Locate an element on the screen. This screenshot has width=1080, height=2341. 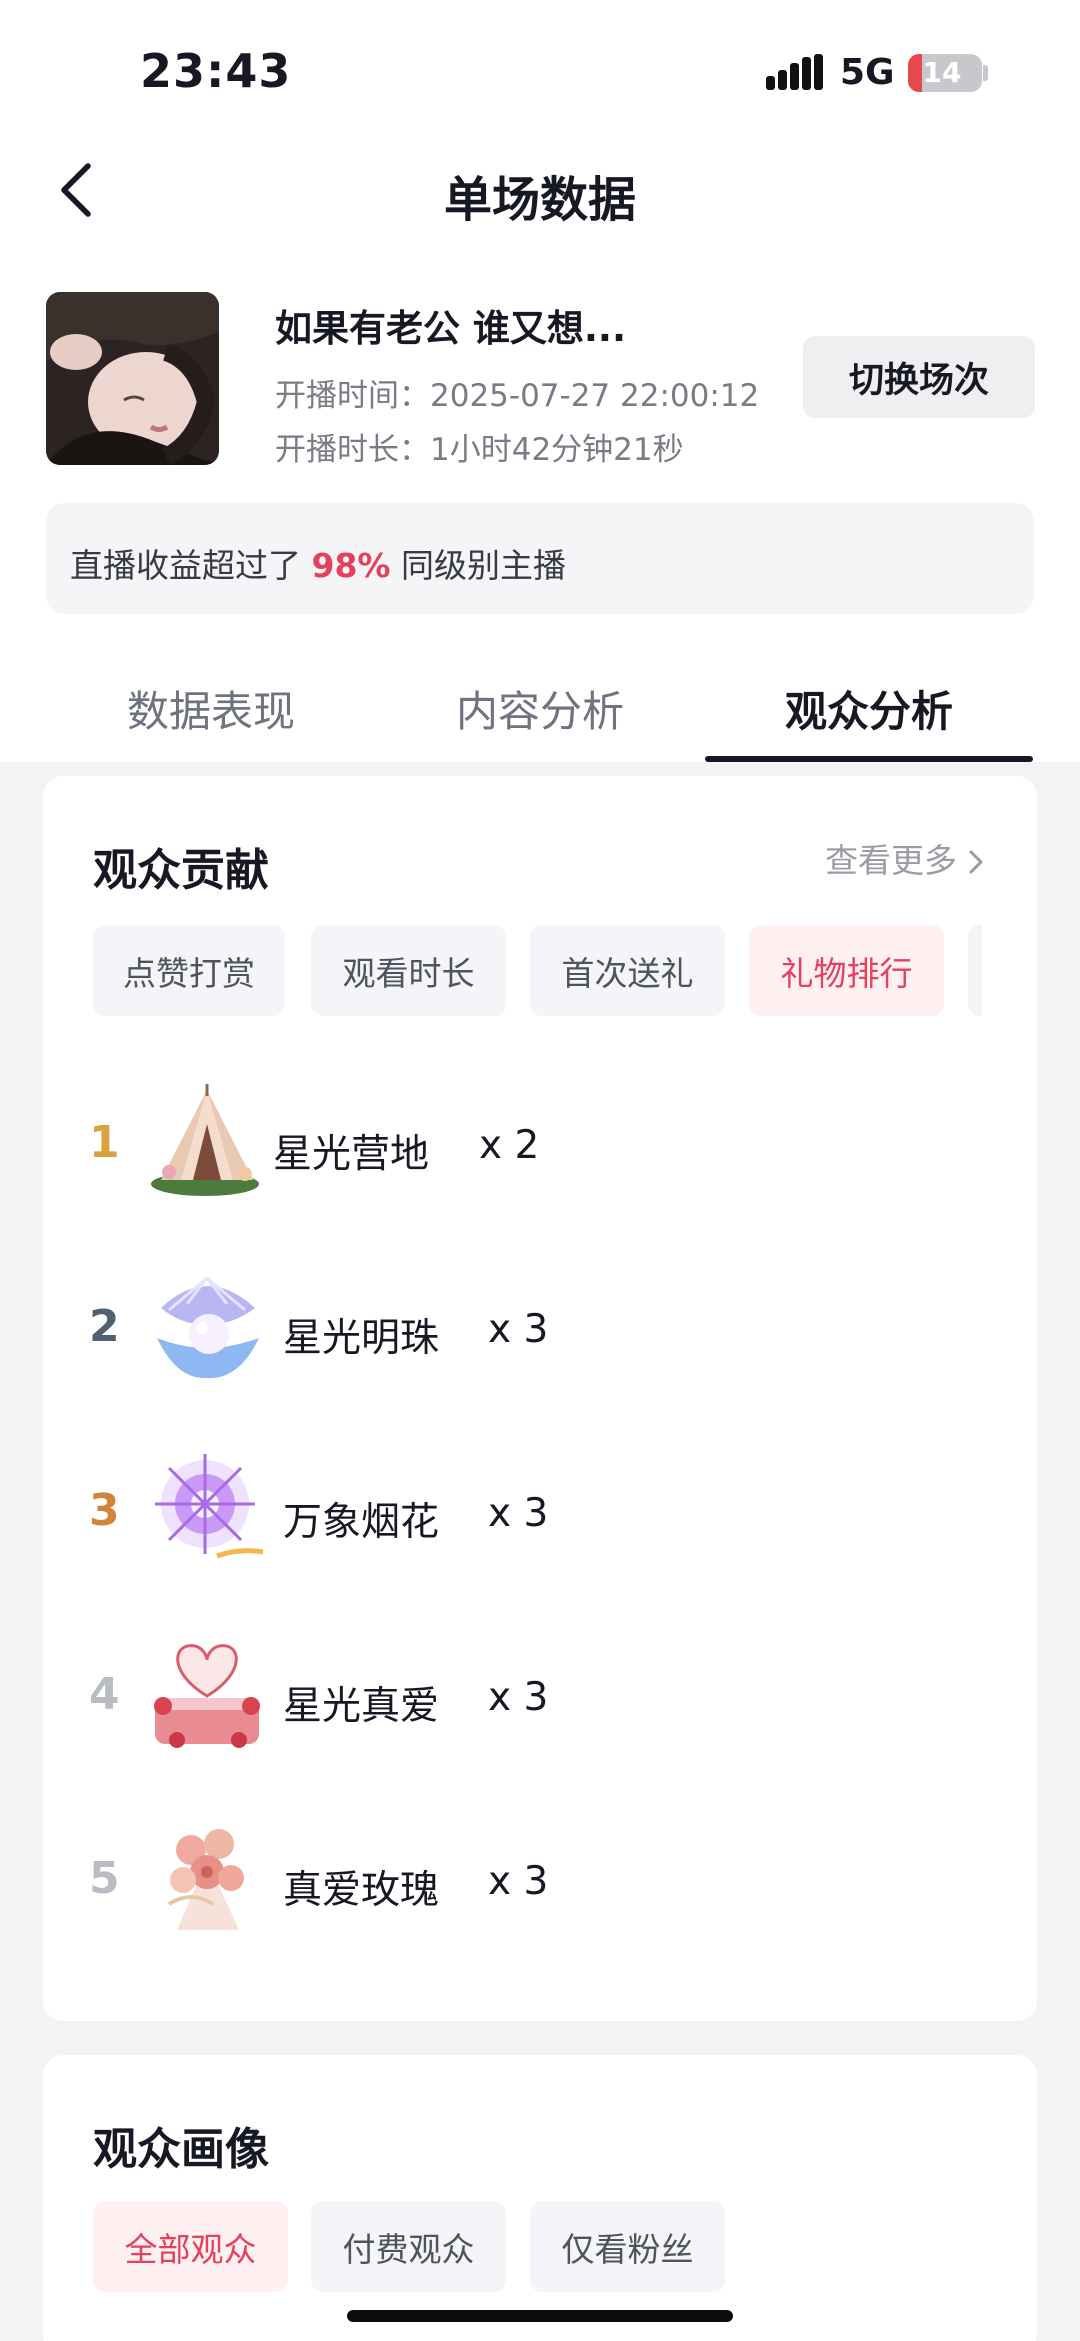
tab-content-analysis: 内容分析 is located at coordinates (540, 708).